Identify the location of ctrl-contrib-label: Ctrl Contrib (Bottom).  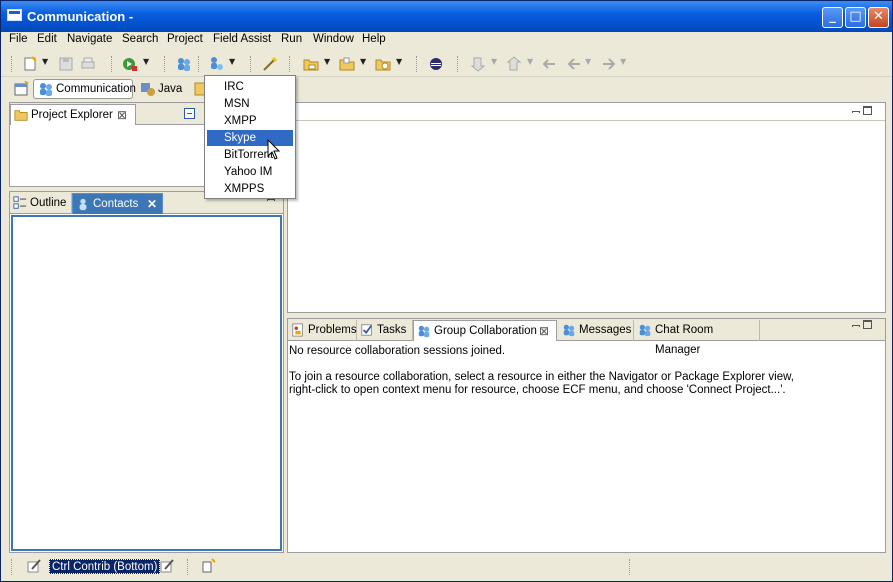
(105, 566).